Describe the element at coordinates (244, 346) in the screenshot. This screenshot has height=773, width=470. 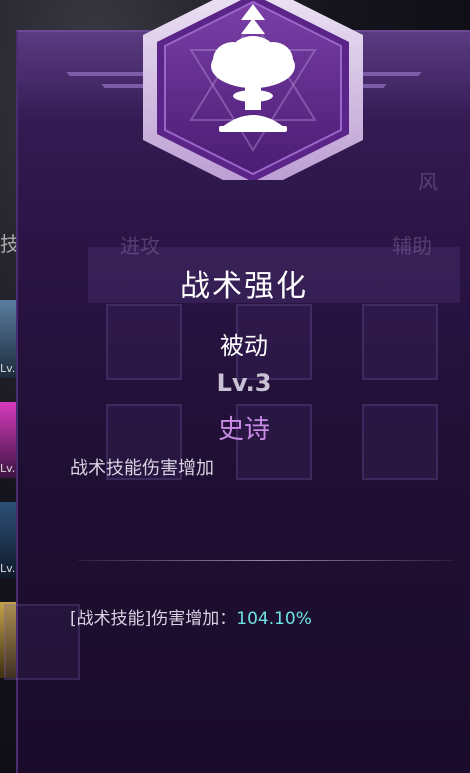
I see `skill-type: 被动` at that location.